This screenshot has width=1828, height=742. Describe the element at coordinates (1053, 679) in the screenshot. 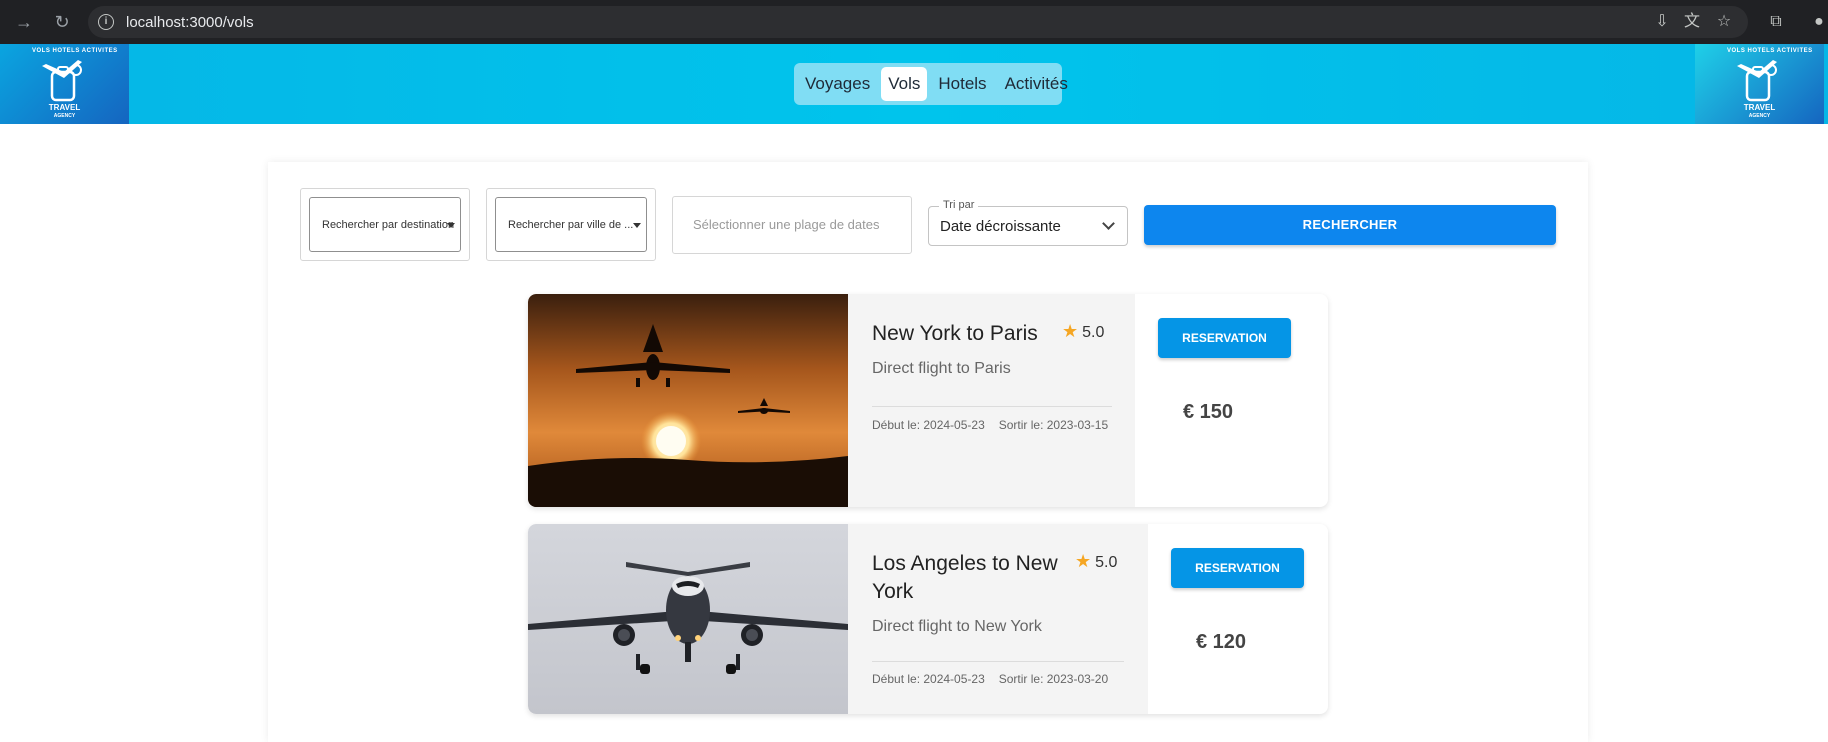

I see `end-date: Sortir le: 2023-03-20` at that location.